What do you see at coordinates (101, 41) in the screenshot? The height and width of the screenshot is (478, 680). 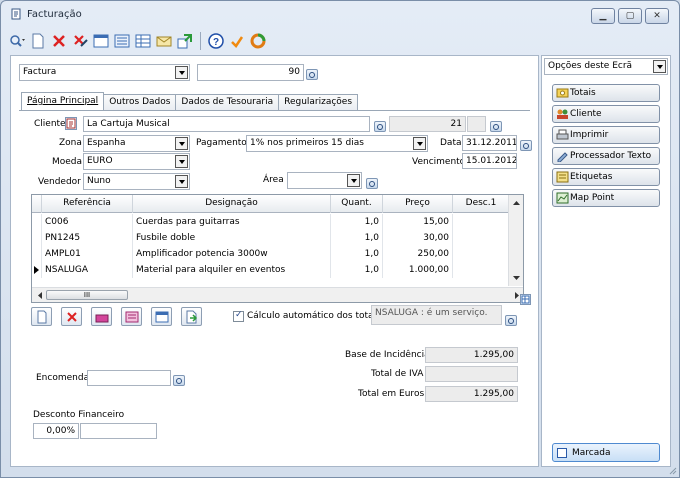 I see `properties-button` at bounding box center [101, 41].